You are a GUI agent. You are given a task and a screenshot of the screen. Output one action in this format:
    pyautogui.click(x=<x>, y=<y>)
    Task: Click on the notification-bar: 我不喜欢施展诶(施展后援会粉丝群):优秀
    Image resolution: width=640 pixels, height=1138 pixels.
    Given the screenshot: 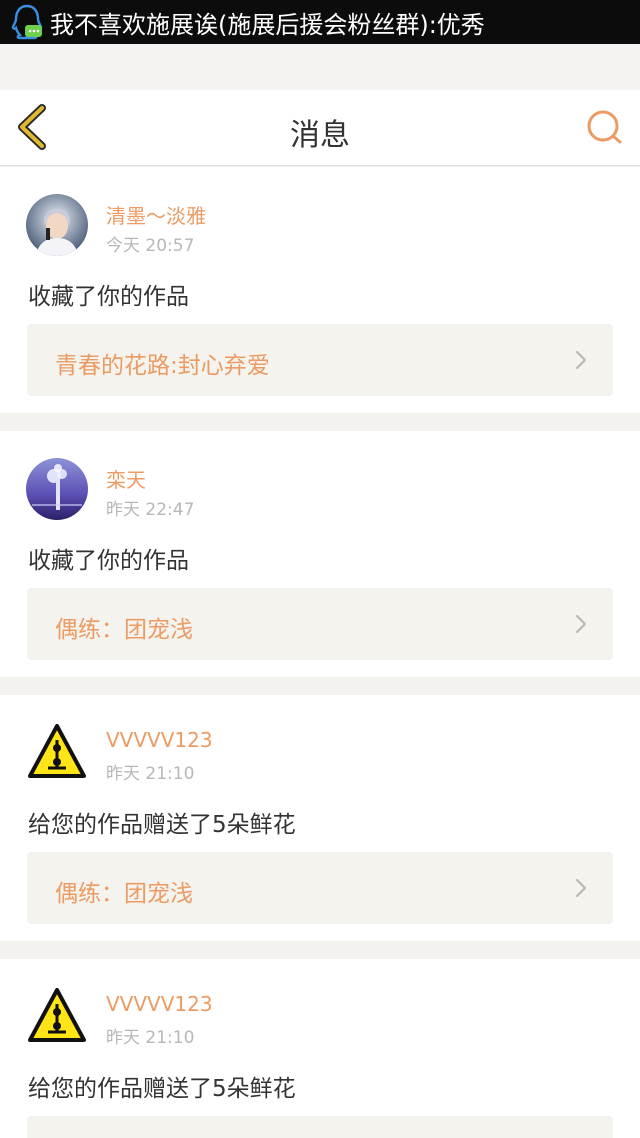 What is the action you would take?
    pyautogui.click(x=320, y=22)
    